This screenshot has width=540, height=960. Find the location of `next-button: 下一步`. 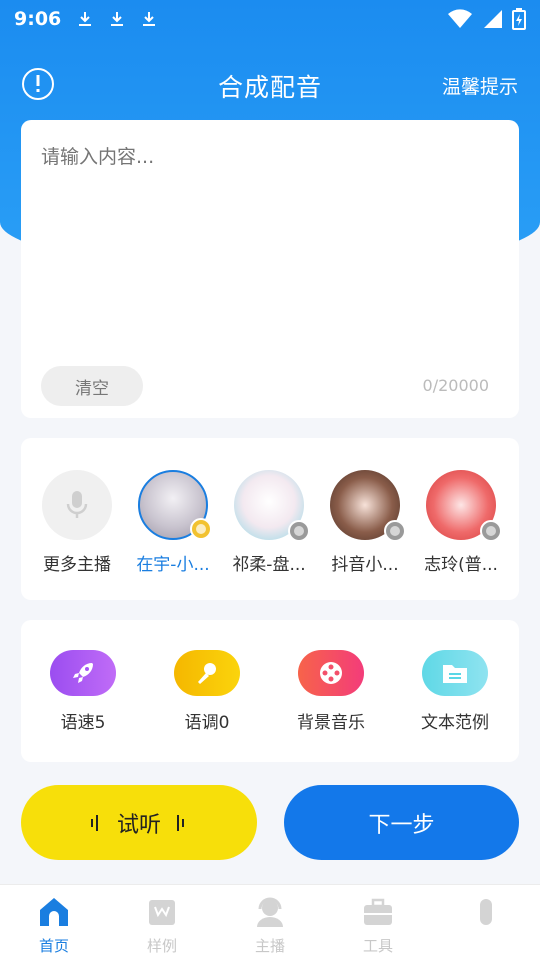

next-button: 下一步 is located at coordinates (401, 822).